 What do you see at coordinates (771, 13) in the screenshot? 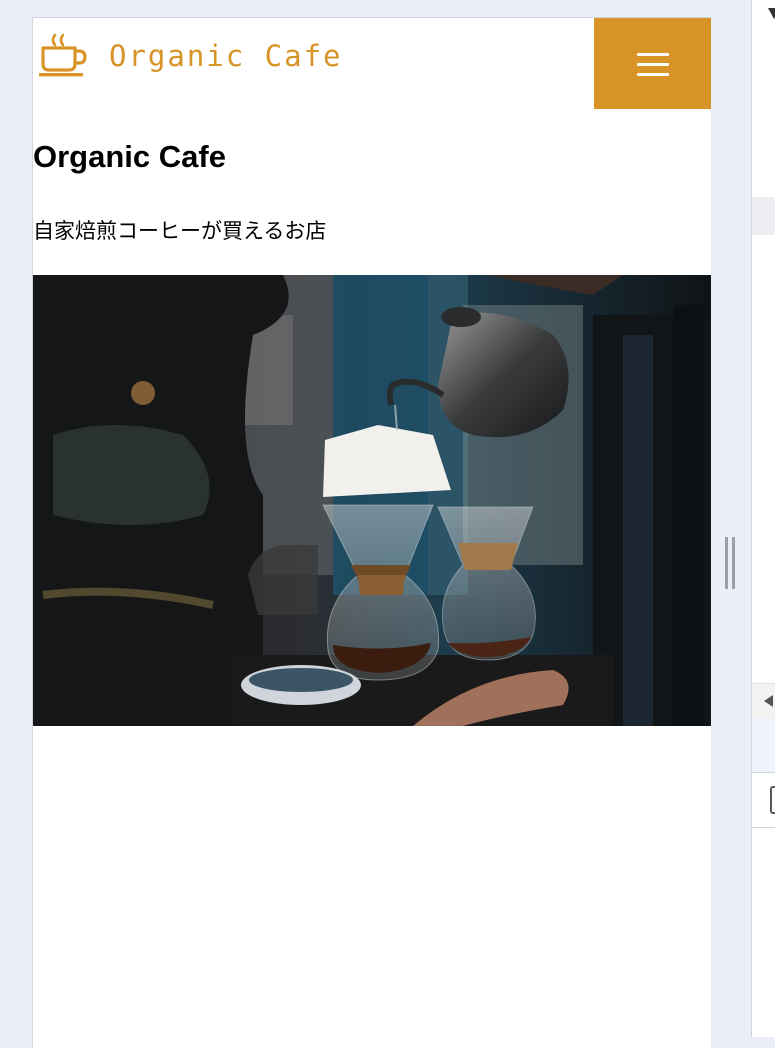
I see `dropdown-arrow-icon` at bounding box center [771, 13].